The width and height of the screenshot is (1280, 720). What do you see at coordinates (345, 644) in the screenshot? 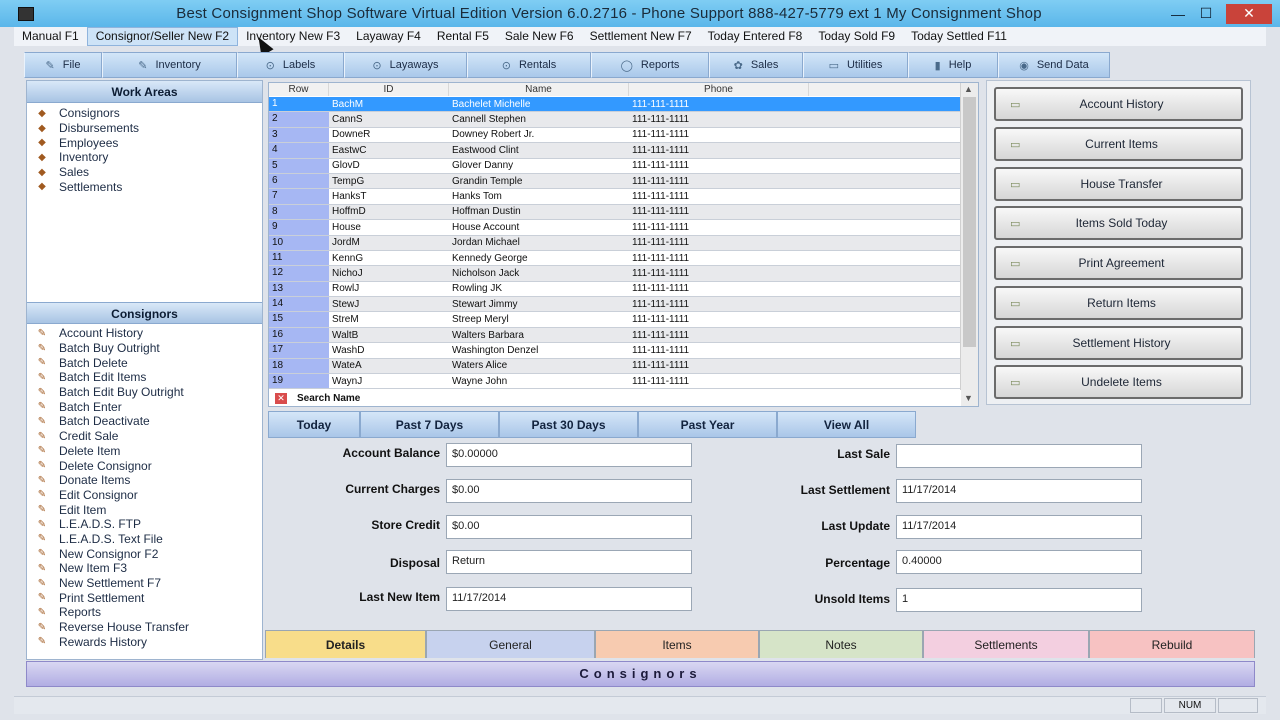
I see `tab-details: Details` at bounding box center [345, 644].